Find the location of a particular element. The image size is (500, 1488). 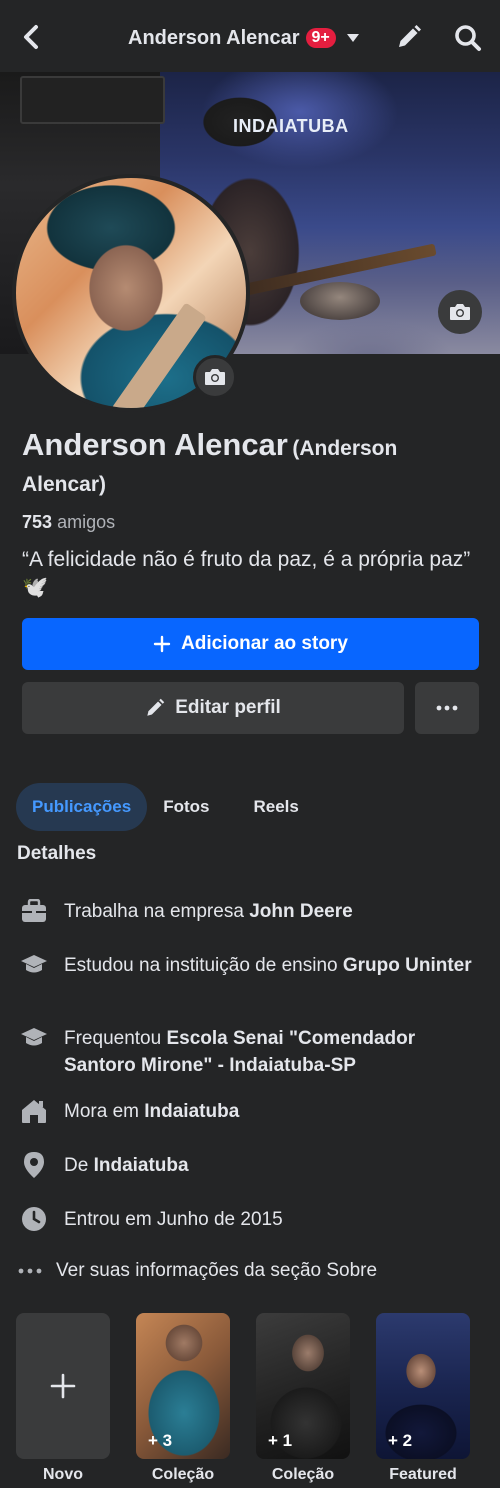

featured-collection-3-count: + 2 is located at coordinates (400, 1440).